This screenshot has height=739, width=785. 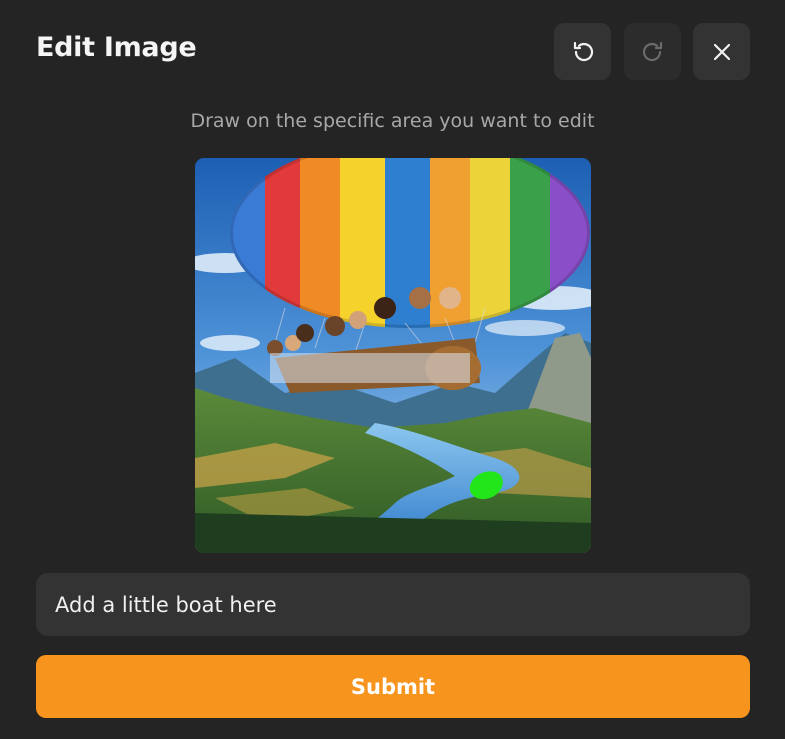 What do you see at coordinates (393, 686) in the screenshot?
I see `submit-button: Submit` at bounding box center [393, 686].